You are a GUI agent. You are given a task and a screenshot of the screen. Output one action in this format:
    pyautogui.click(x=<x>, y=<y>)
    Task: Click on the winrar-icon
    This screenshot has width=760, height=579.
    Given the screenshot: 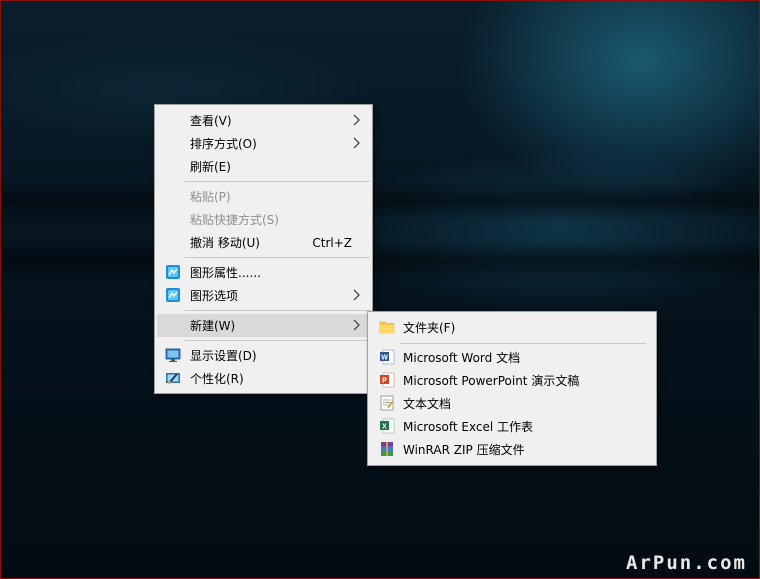 What is the action you would take?
    pyautogui.click(x=387, y=449)
    